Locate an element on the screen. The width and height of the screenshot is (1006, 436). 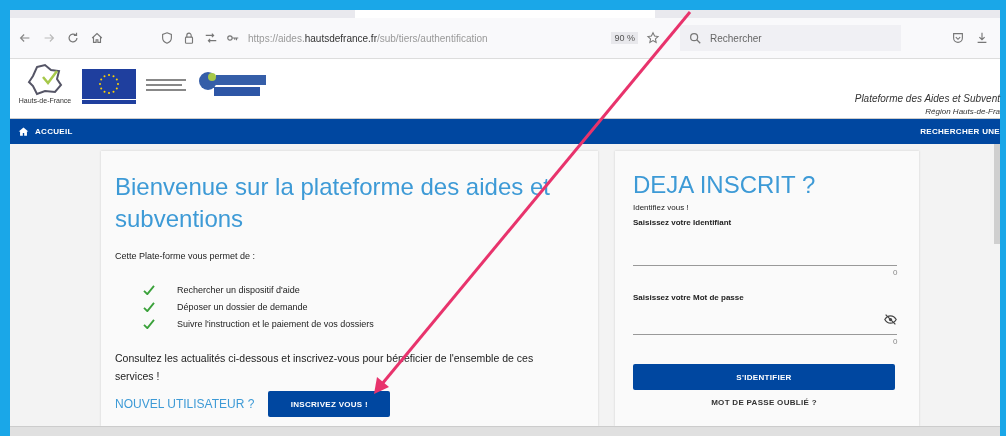
field-label: Saisissez votre Mot de passe is located at coordinates (689, 297).